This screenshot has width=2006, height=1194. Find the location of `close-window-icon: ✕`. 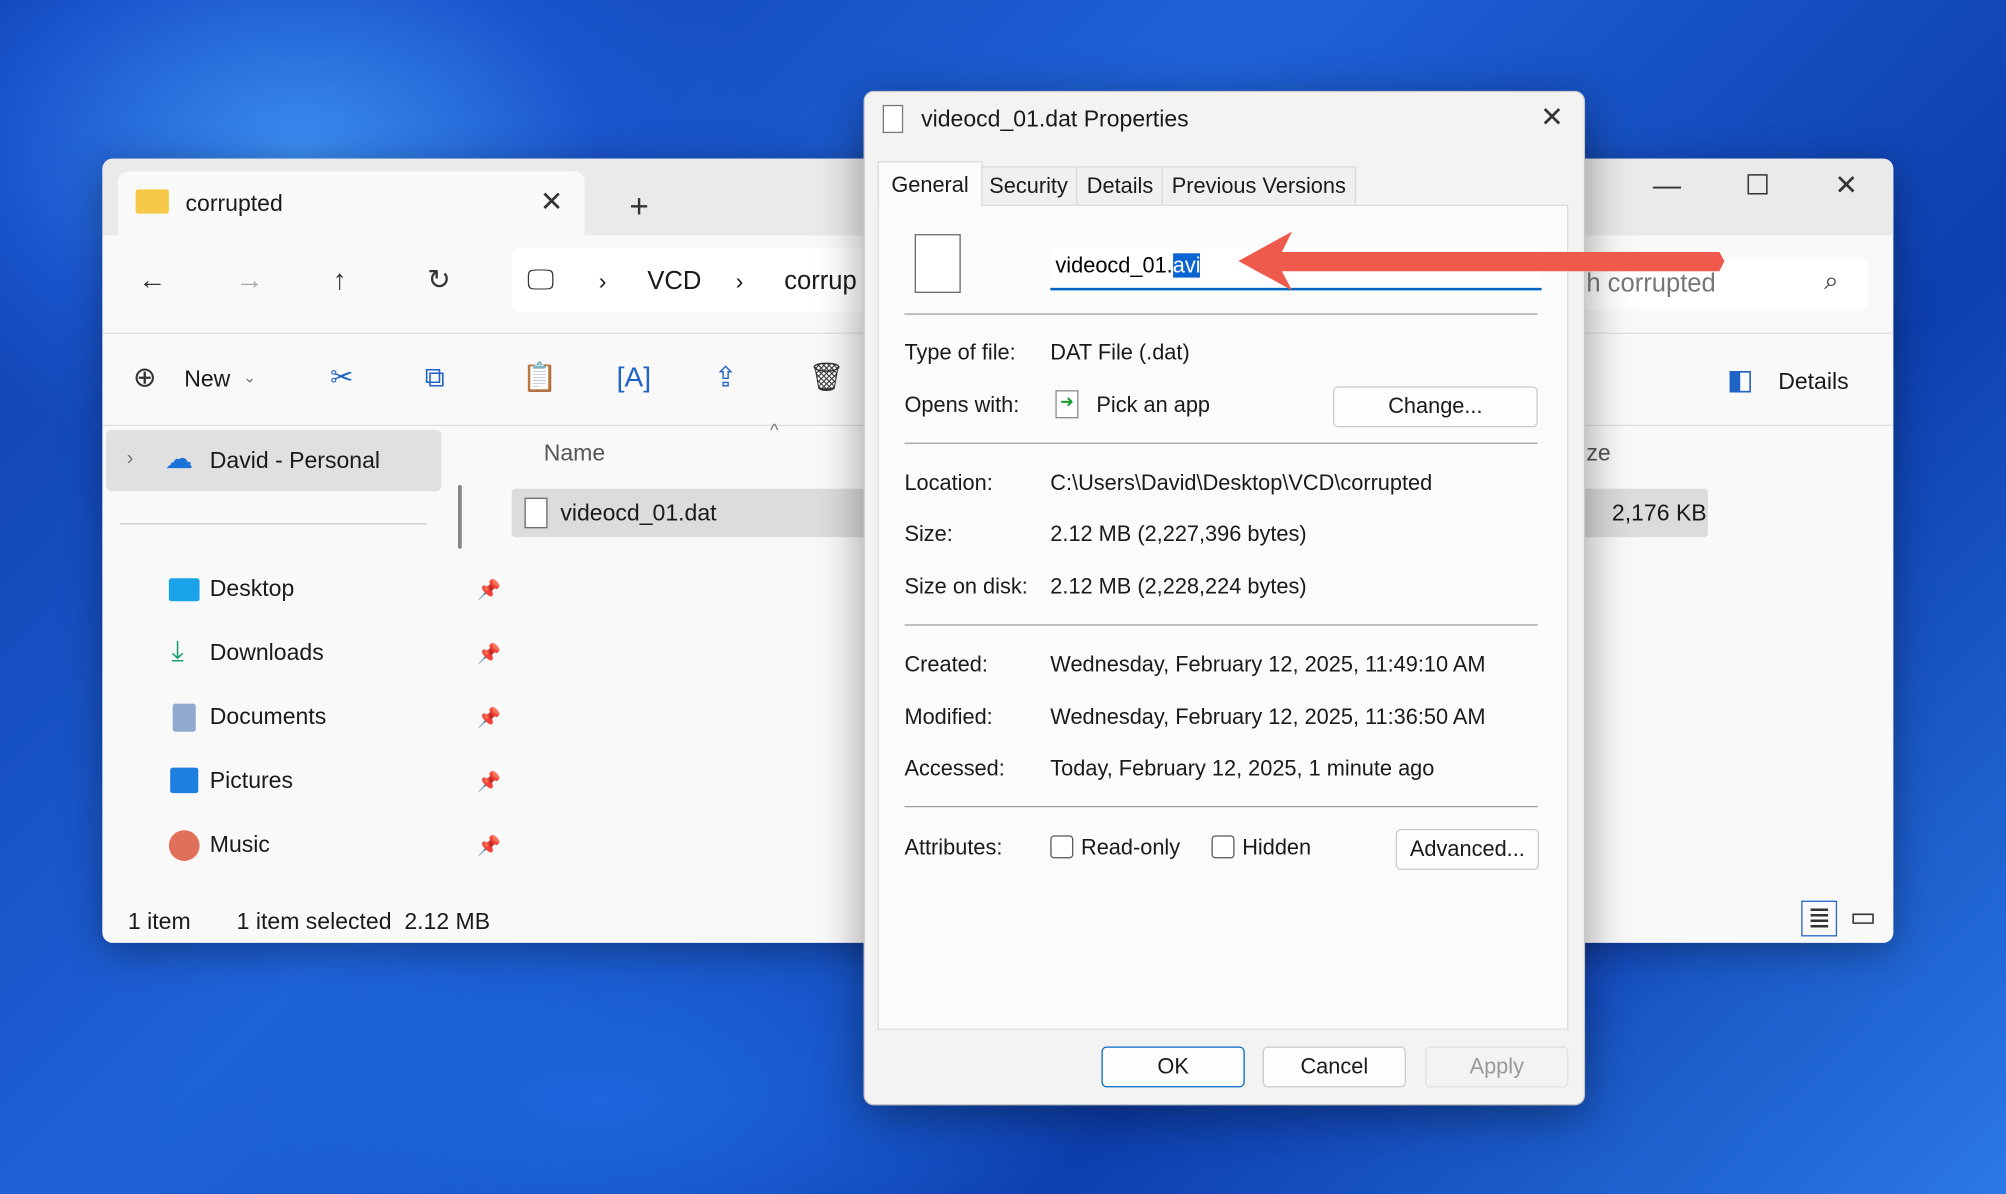

close-window-icon: ✕ is located at coordinates (1847, 185).